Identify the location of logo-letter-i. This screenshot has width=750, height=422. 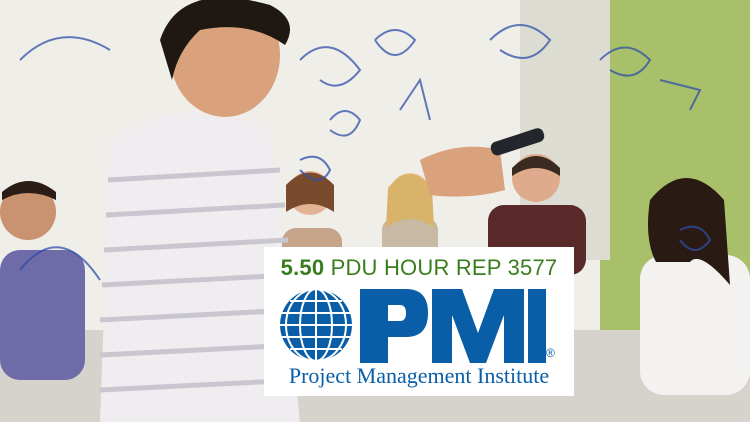
(537, 326).